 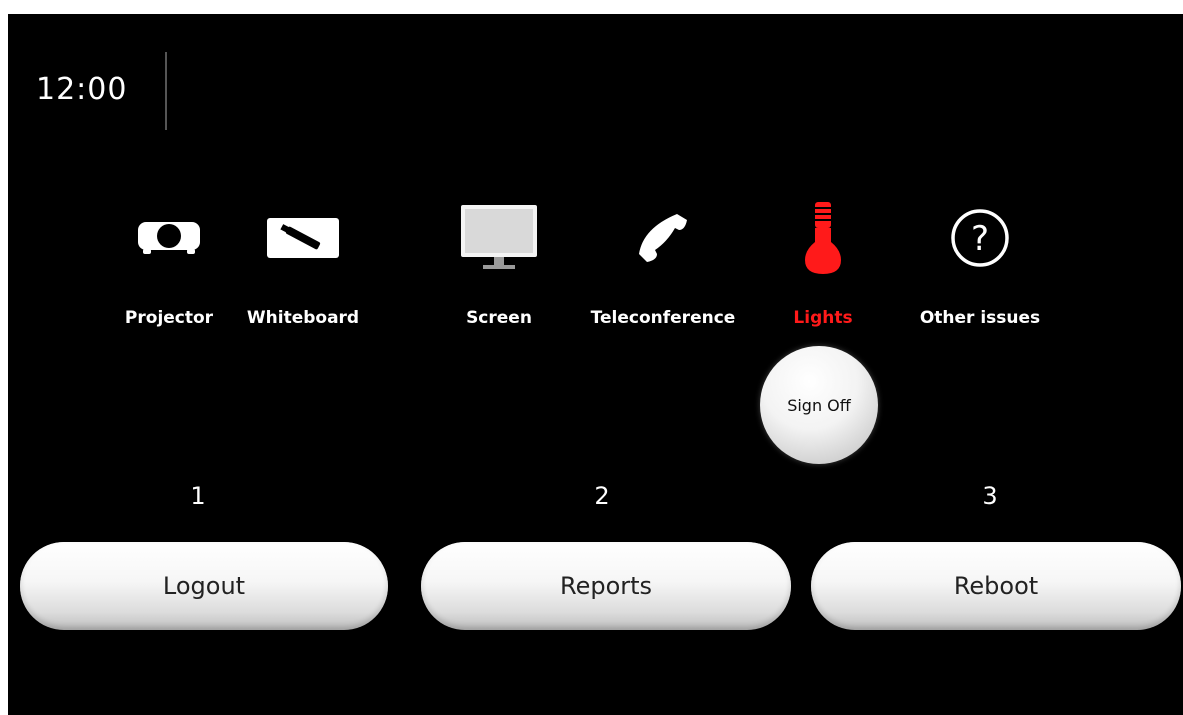 What do you see at coordinates (82, 89) in the screenshot?
I see `clock-time: 12:00` at bounding box center [82, 89].